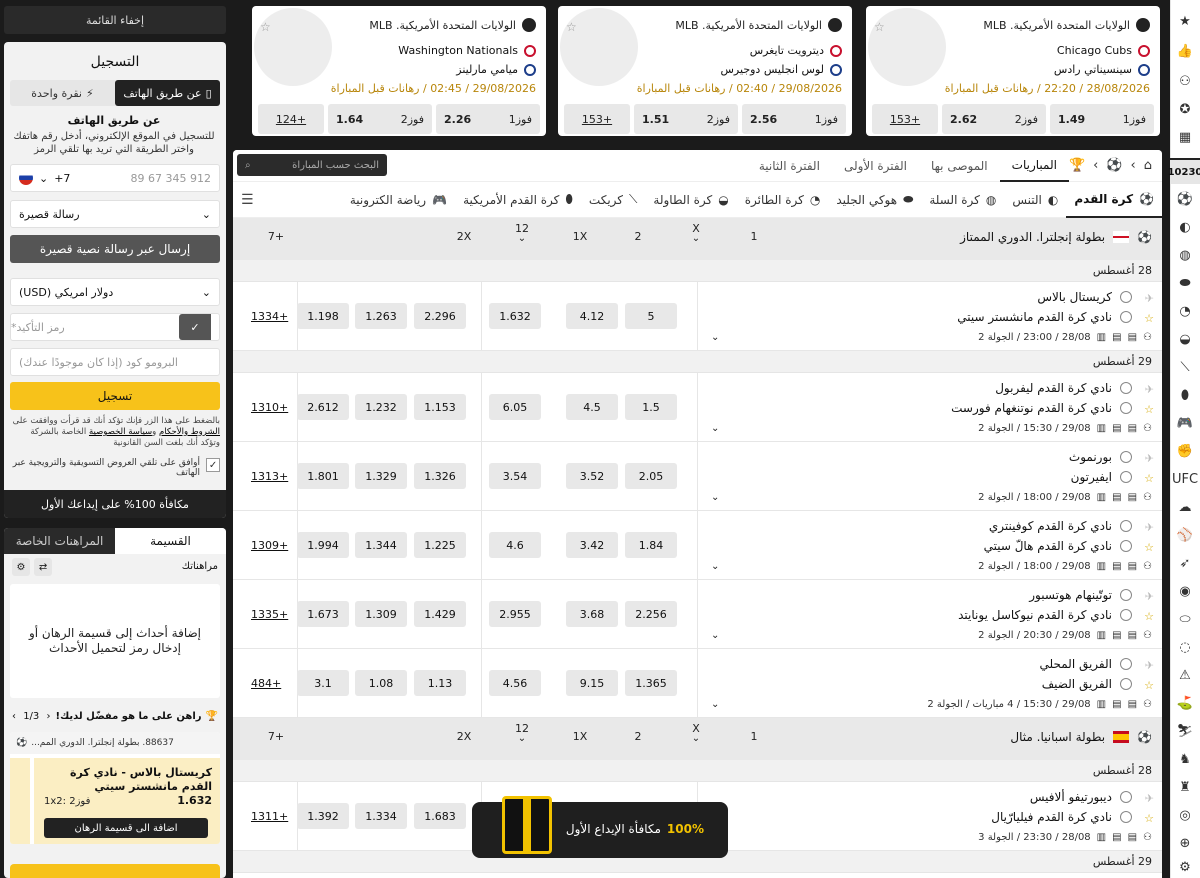  I want to click on odd-button: 1.225, so click(440, 545).